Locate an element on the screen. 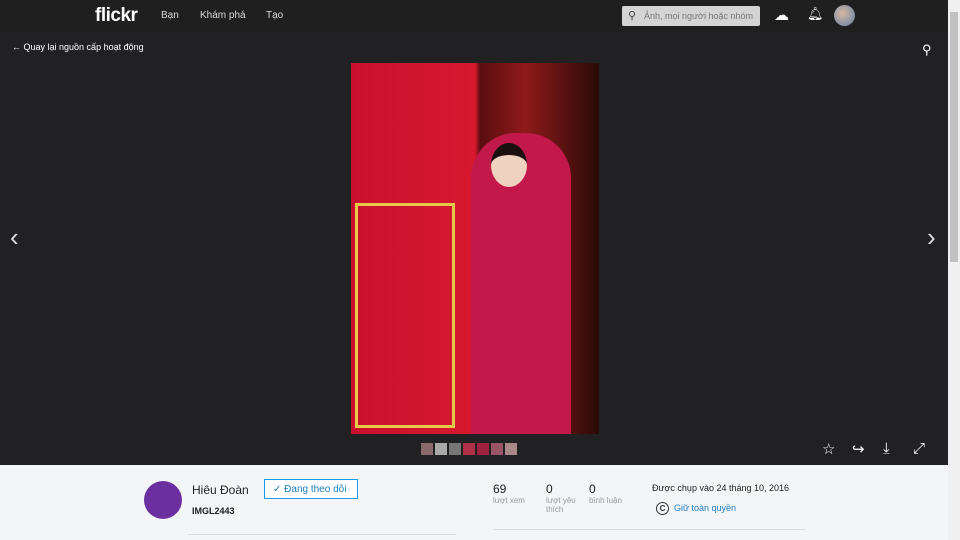  photostream-thumbnails is located at coordinates (469, 449).